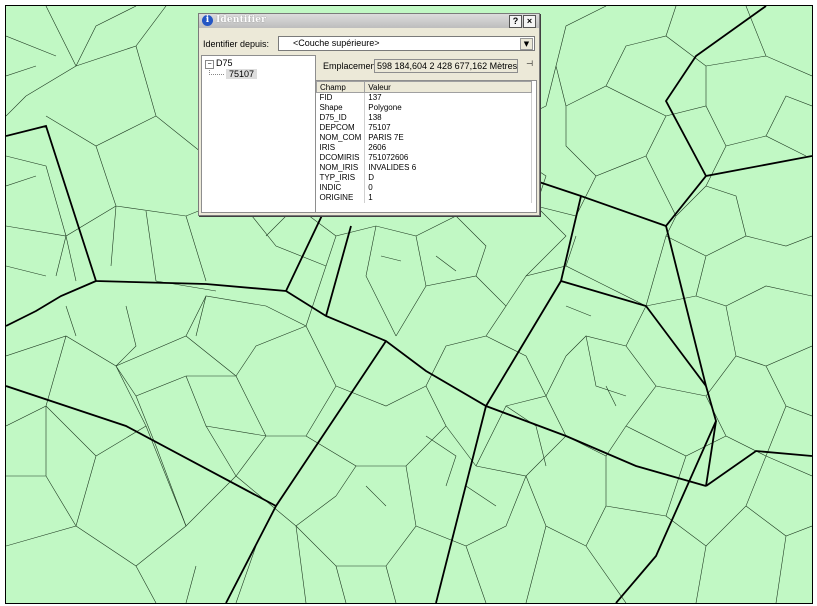  I want to click on field-value: D, so click(448, 178).